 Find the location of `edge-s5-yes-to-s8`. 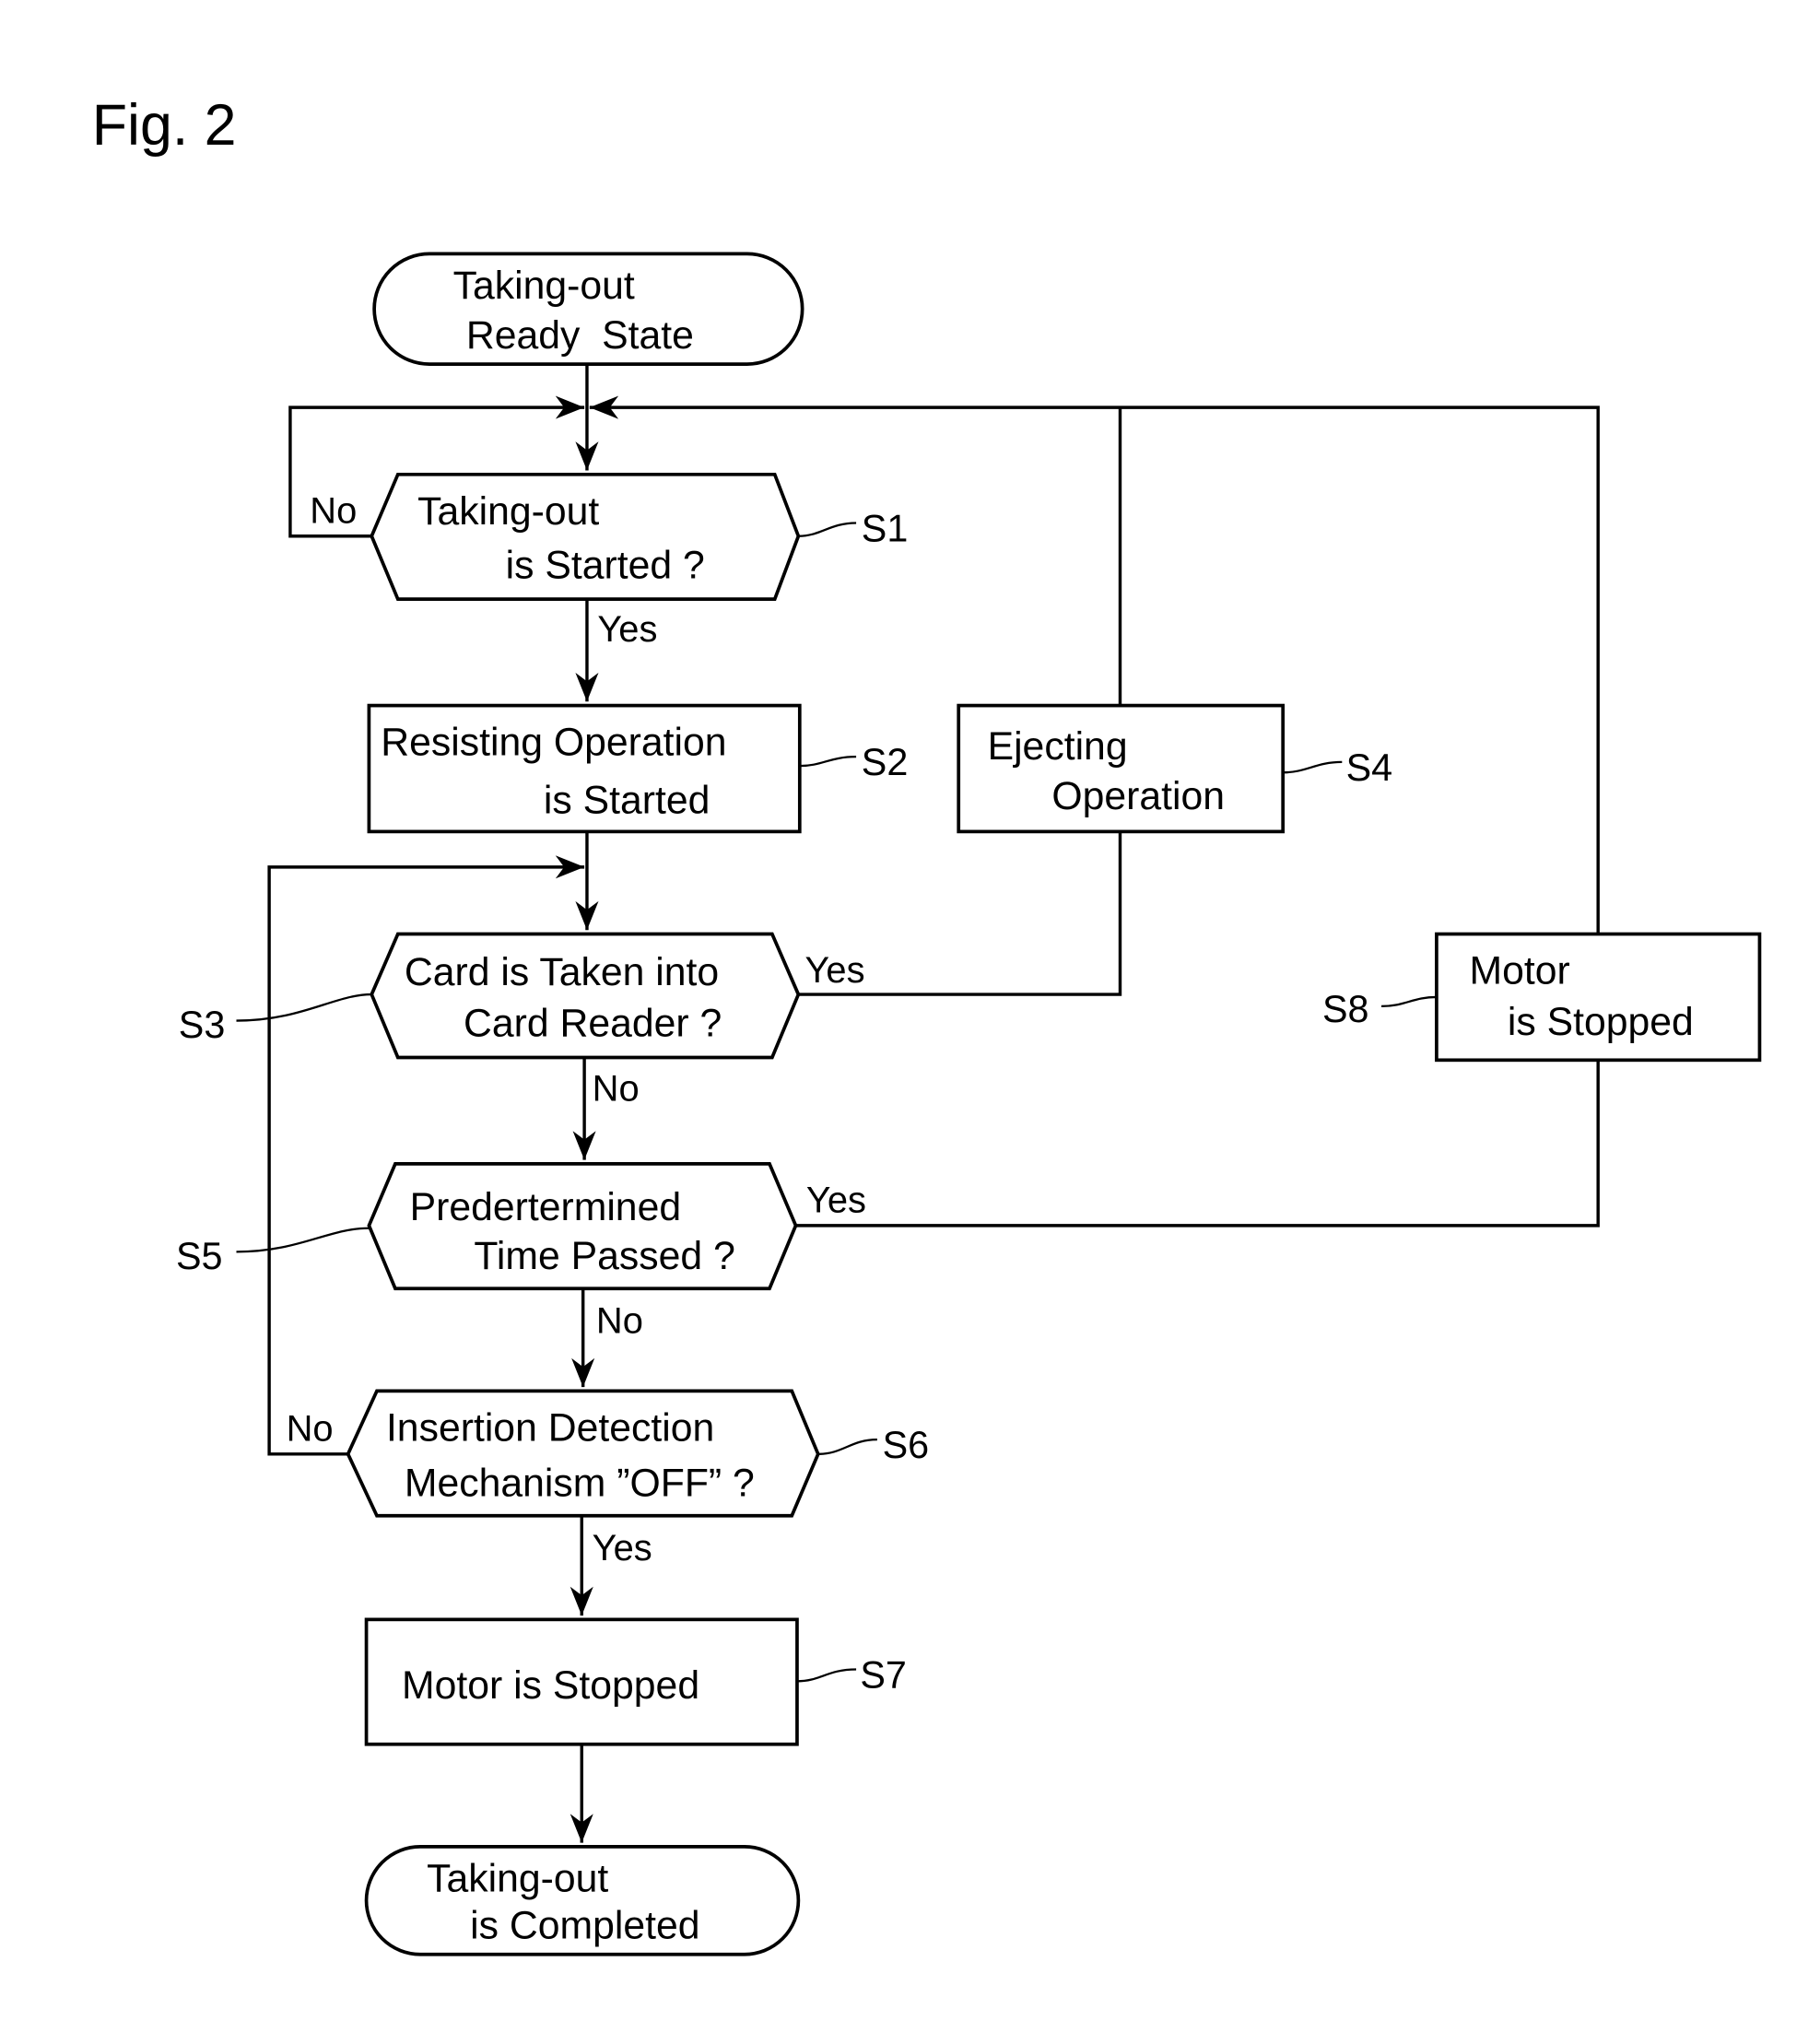

edge-s5-yes-to-s8 is located at coordinates (1197, 1144).